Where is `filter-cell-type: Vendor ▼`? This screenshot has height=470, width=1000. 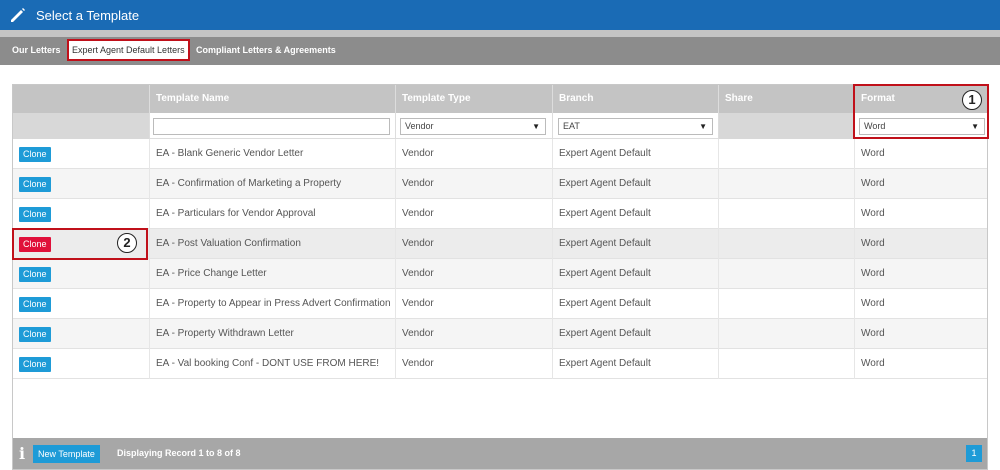 filter-cell-type: Vendor ▼ is located at coordinates (473, 126).